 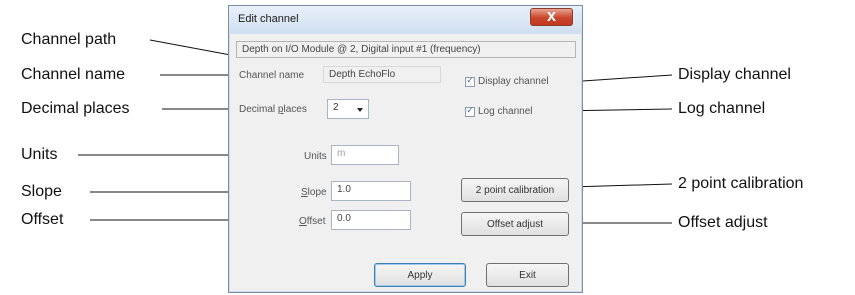 I want to click on callout-two-point-calibration: 2 point calibration, so click(x=741, y=183).